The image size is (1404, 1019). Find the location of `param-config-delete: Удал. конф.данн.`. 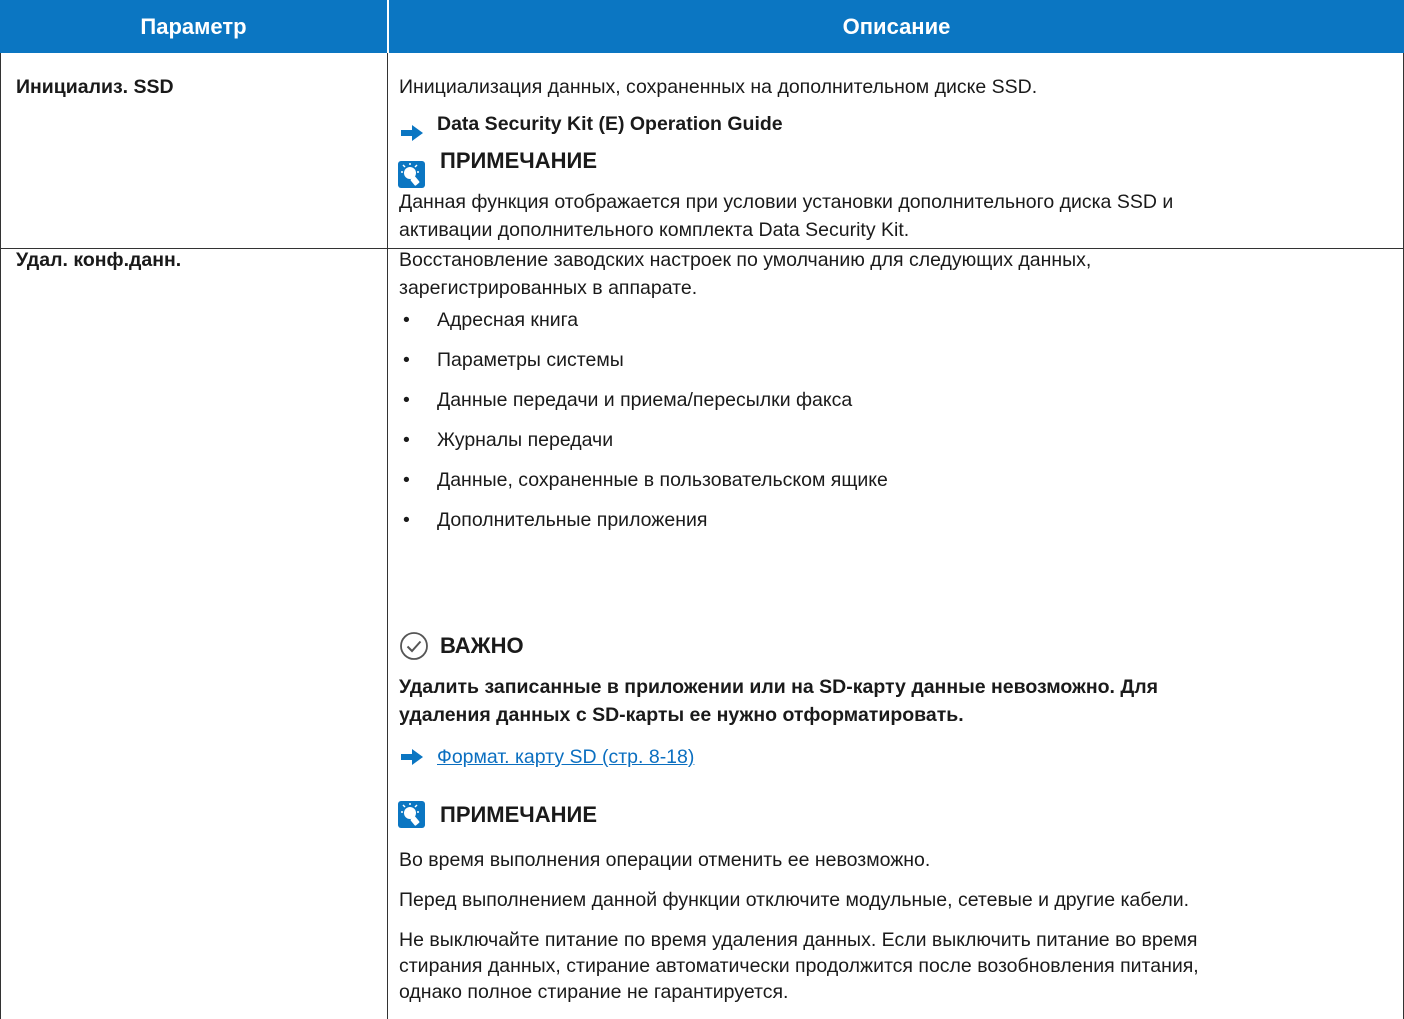

param-config-delete: Удал. конф.данн. is located at coordinates (99, 260).